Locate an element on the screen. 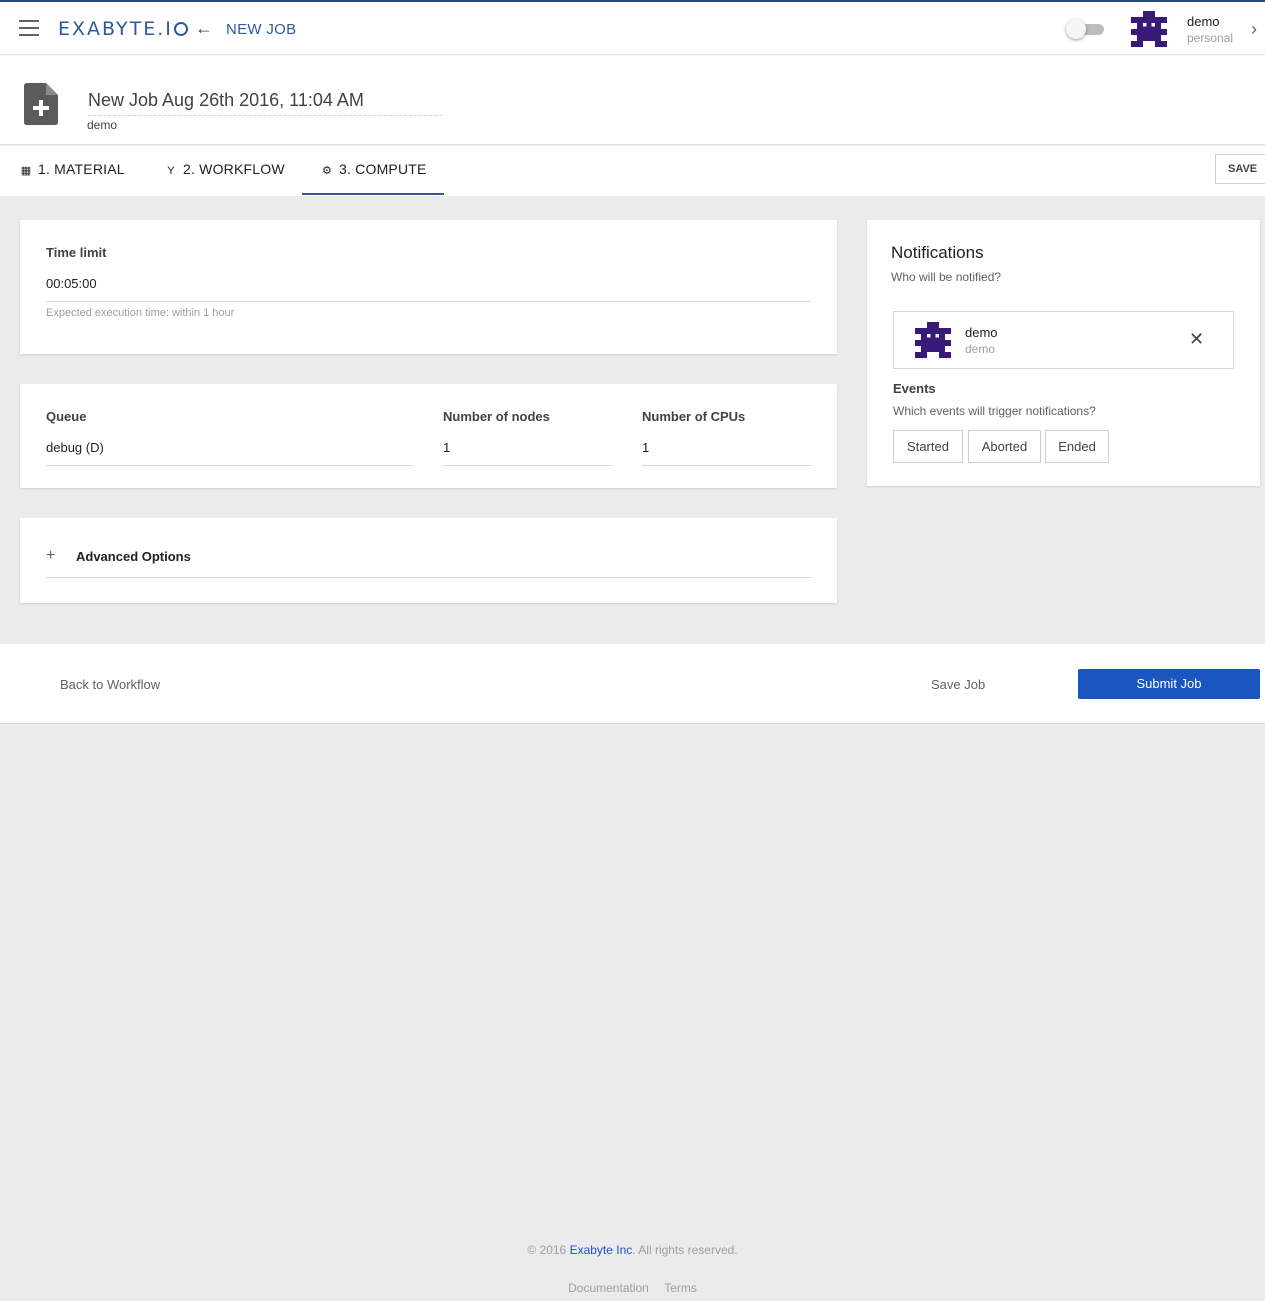 This screenshot has height=1301, width=1265. menu-icon is located at coordinates (29, 28).